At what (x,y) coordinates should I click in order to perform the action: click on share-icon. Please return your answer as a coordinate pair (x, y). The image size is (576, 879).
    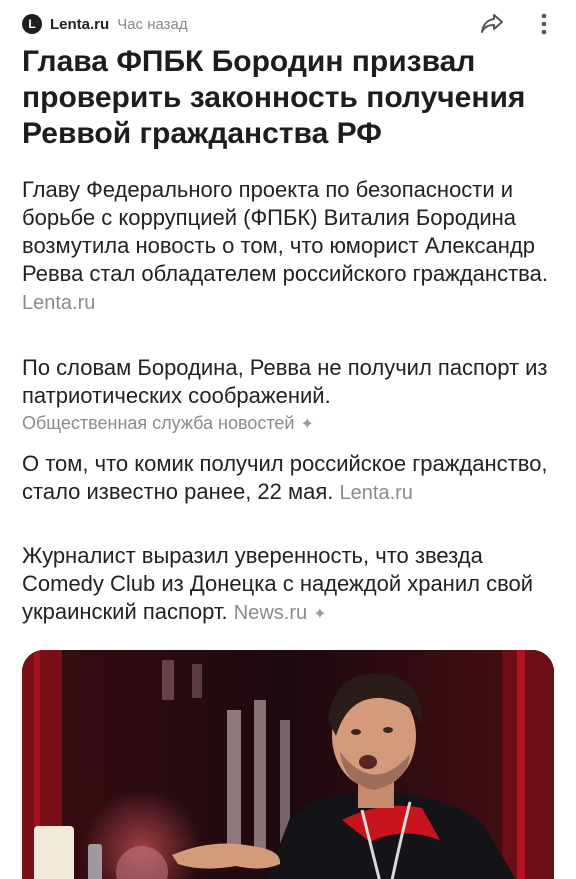
    Looking at the image, I should click on (492, 23).